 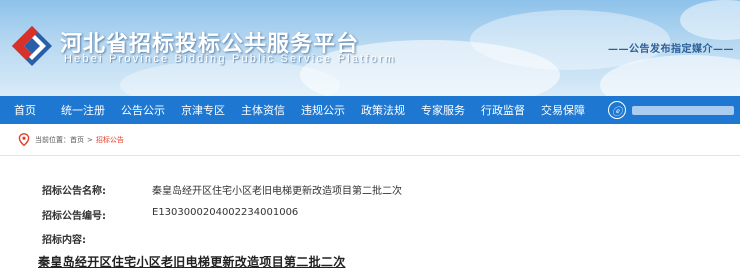 I want to click on cloud-decoration, so click(x=710, y=20).